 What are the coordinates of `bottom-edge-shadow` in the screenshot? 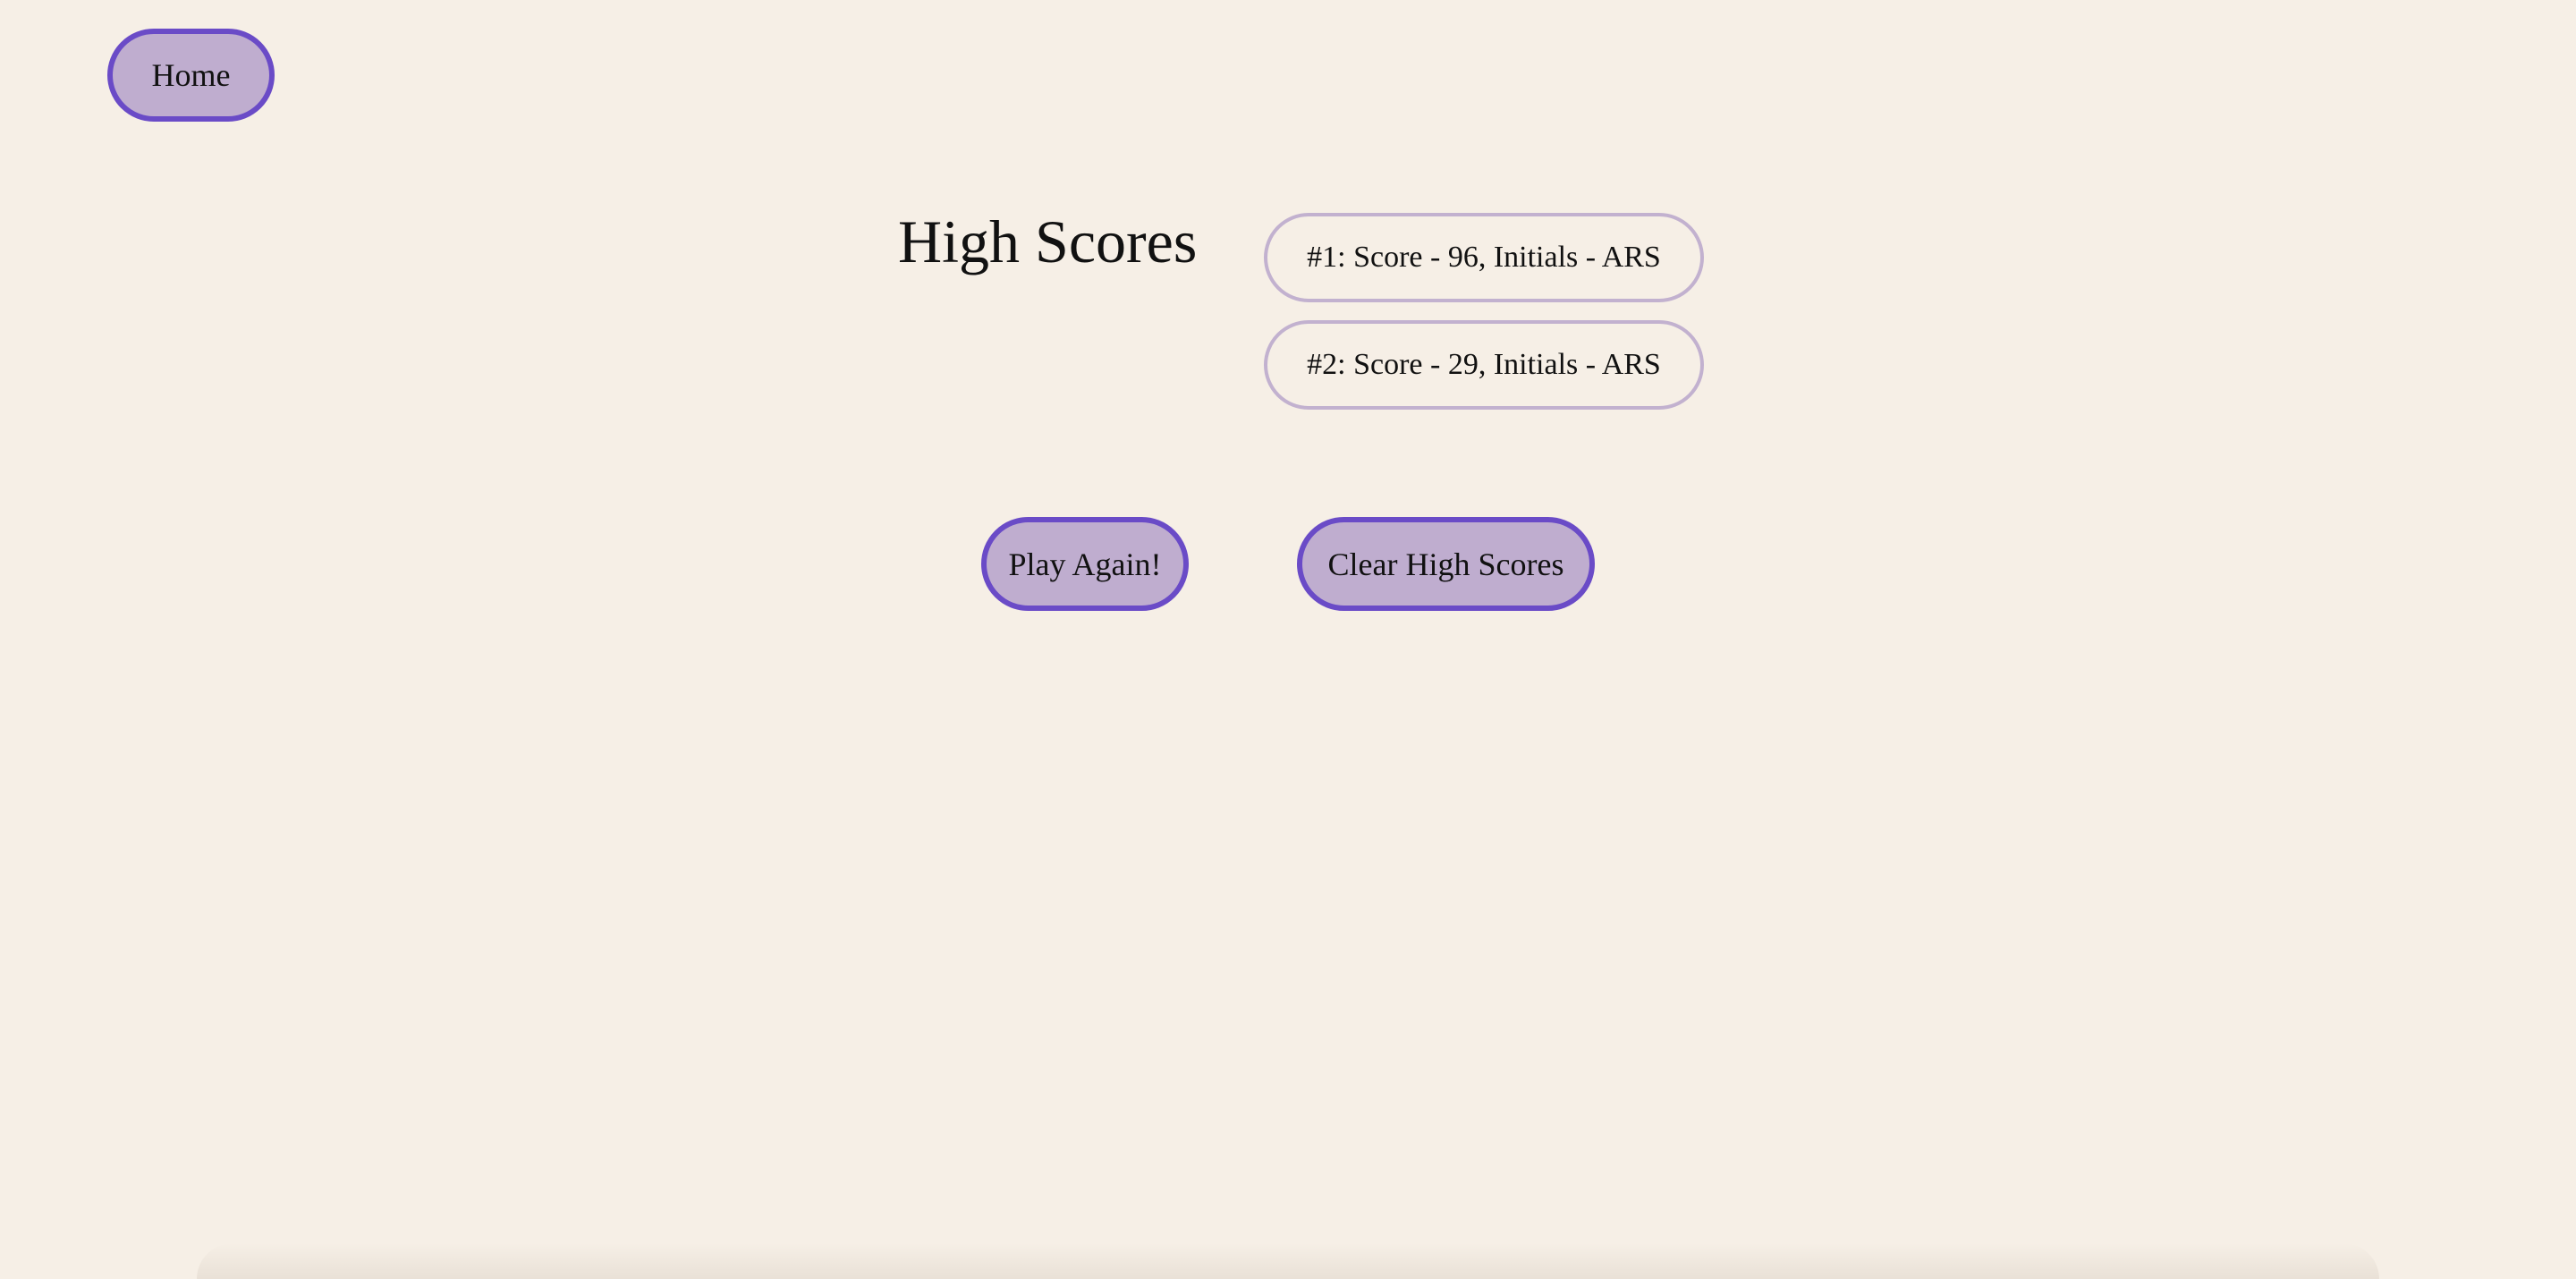 It's located at (1288, 1261).